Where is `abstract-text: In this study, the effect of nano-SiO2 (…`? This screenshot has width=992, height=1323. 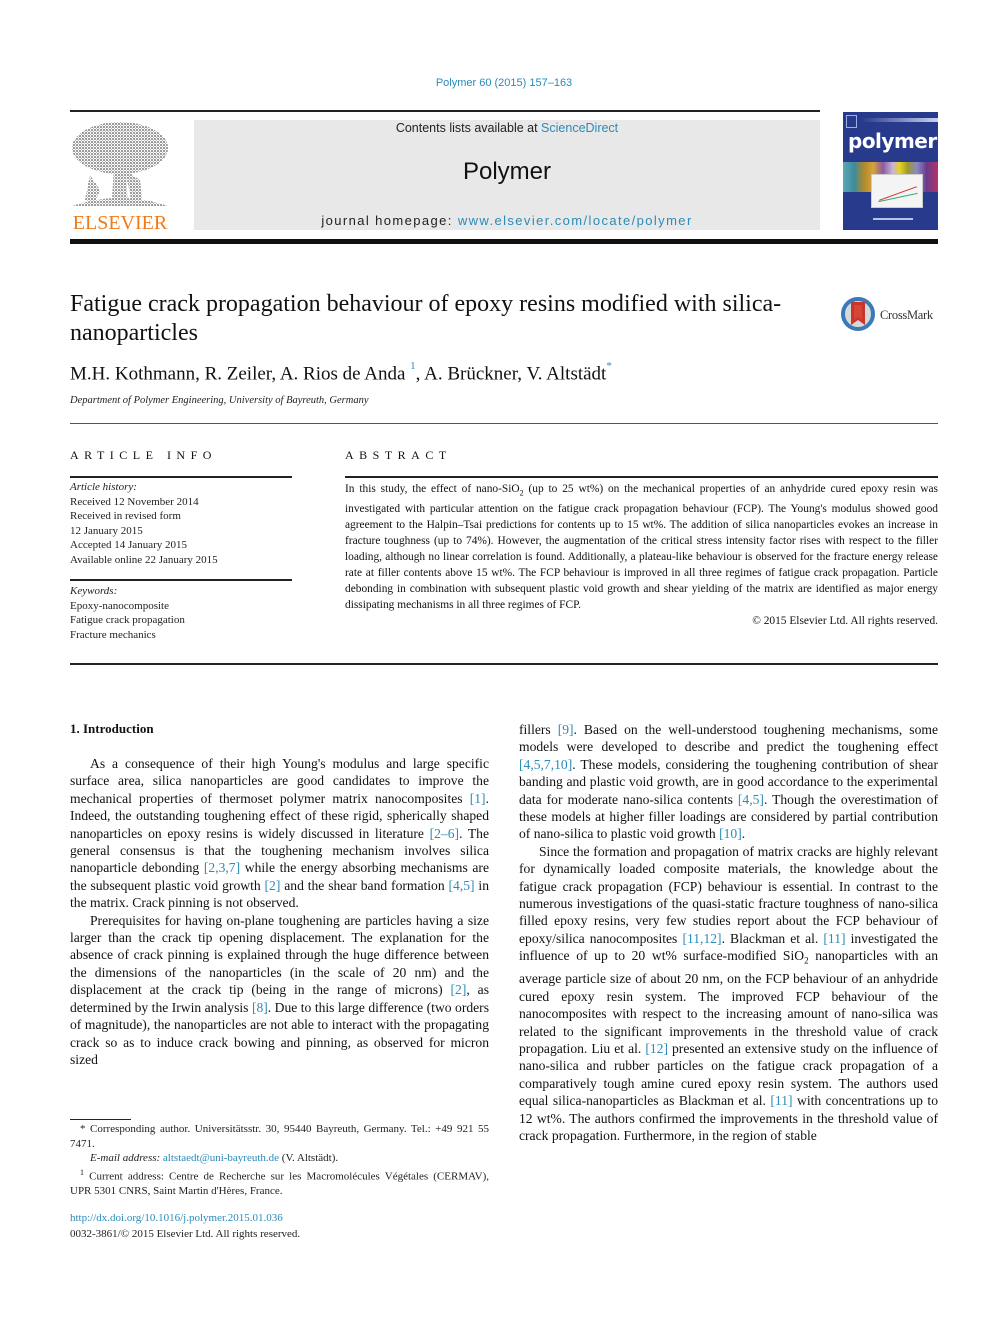
abstract-text: In this study, the effect of nano-SiO2 (… is located at coordinates (641, 555).